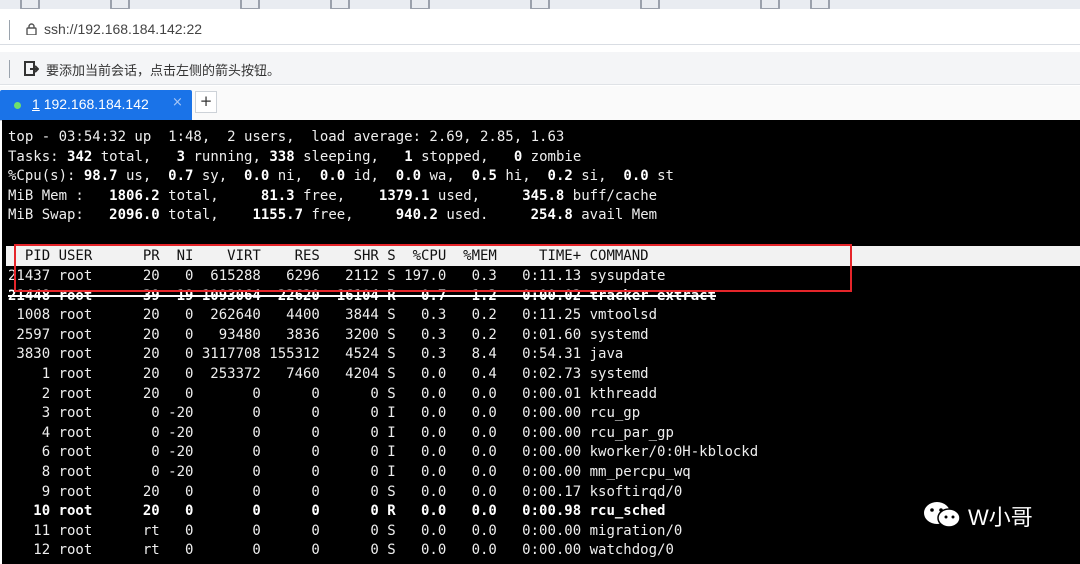 This screenshot has height=564, width=1080. What do you see at coordinates (540, 103) in the screenshot?
I see `session-tab-bar: 1 192.168.184.142 × +` at bounding box center [540, 103].